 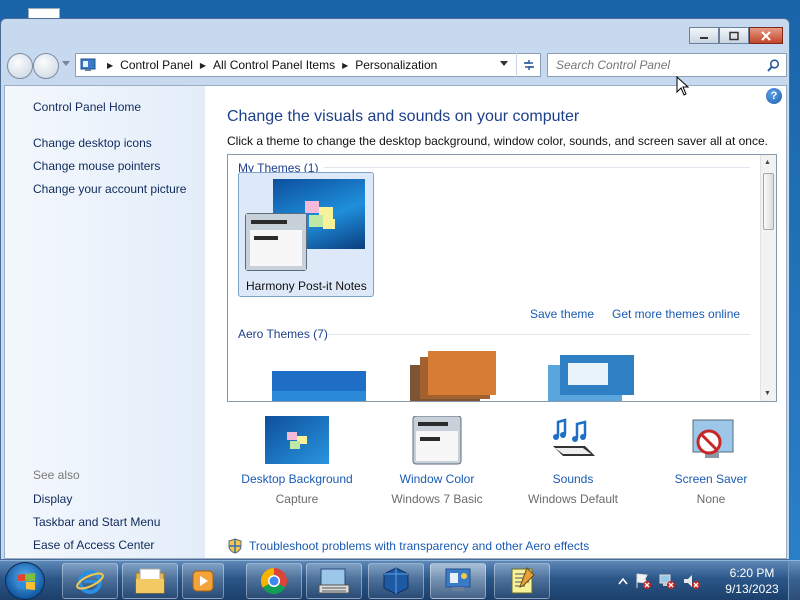 I want to click on sounds-label: Sounds, so click(x=573, y=479).